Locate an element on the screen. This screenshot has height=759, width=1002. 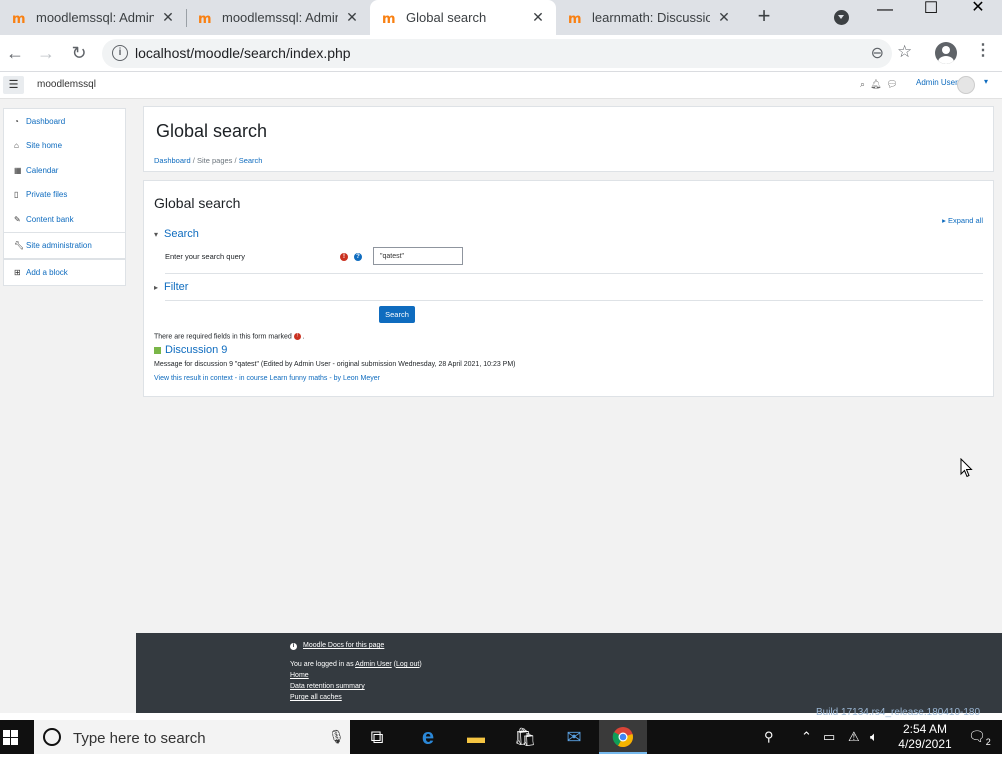
brush-icon: ✎ is located at coordinates (17, 219).